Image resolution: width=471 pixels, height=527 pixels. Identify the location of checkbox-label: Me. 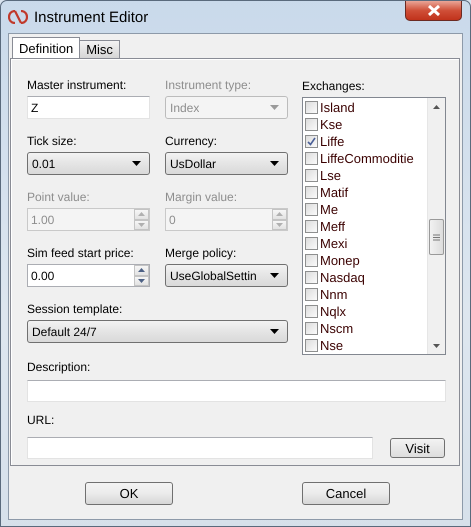
(329, 209).